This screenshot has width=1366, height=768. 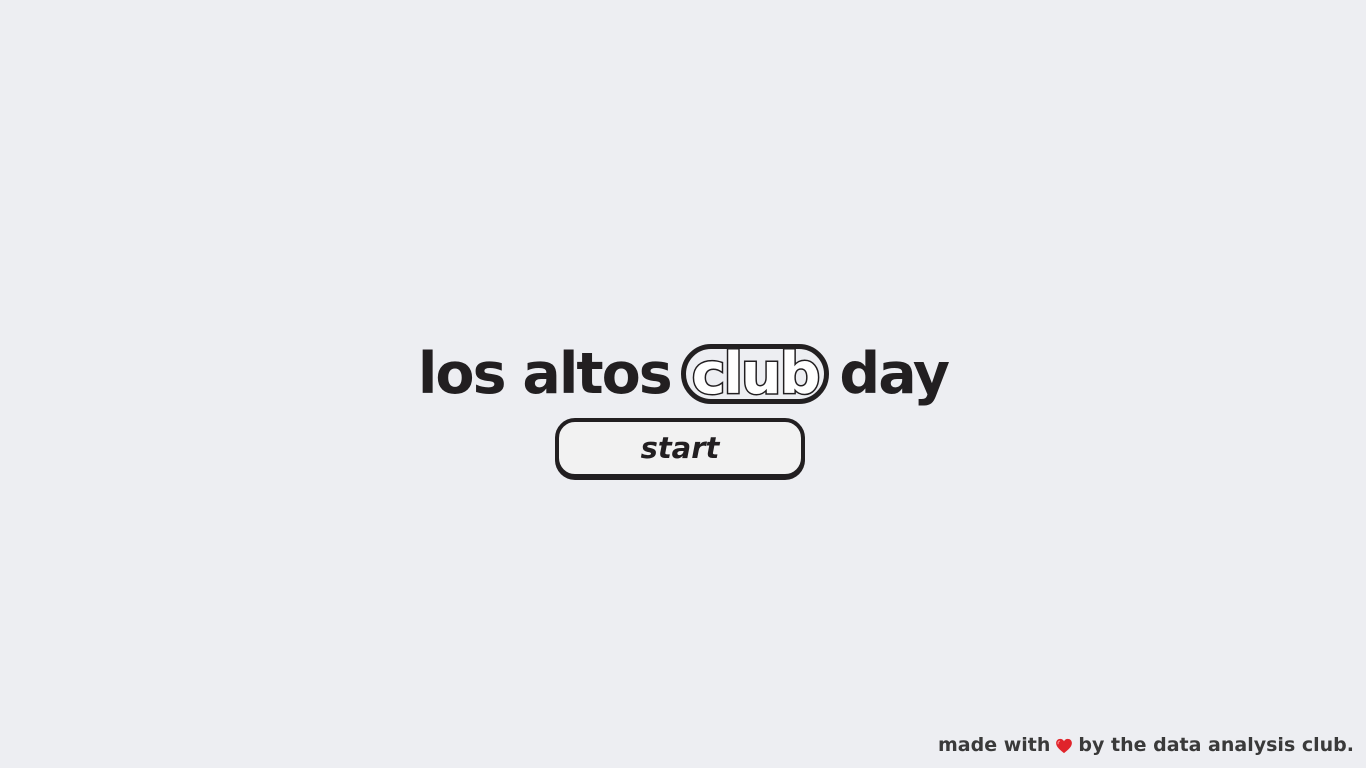 What do you see at coordinates (755, 374) in the screenshot?
I see `title-highlight-club: club` at bounding box center [755, 374].